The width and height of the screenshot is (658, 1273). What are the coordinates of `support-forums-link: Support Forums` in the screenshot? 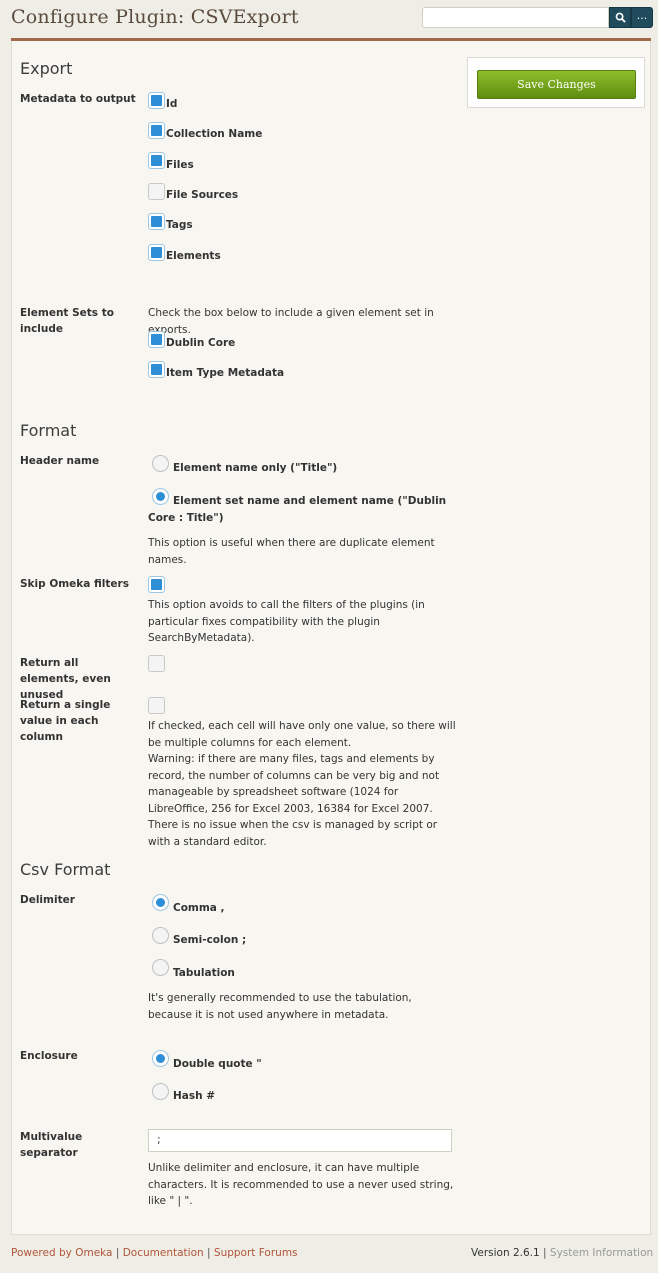 It's located at (256, 1253).